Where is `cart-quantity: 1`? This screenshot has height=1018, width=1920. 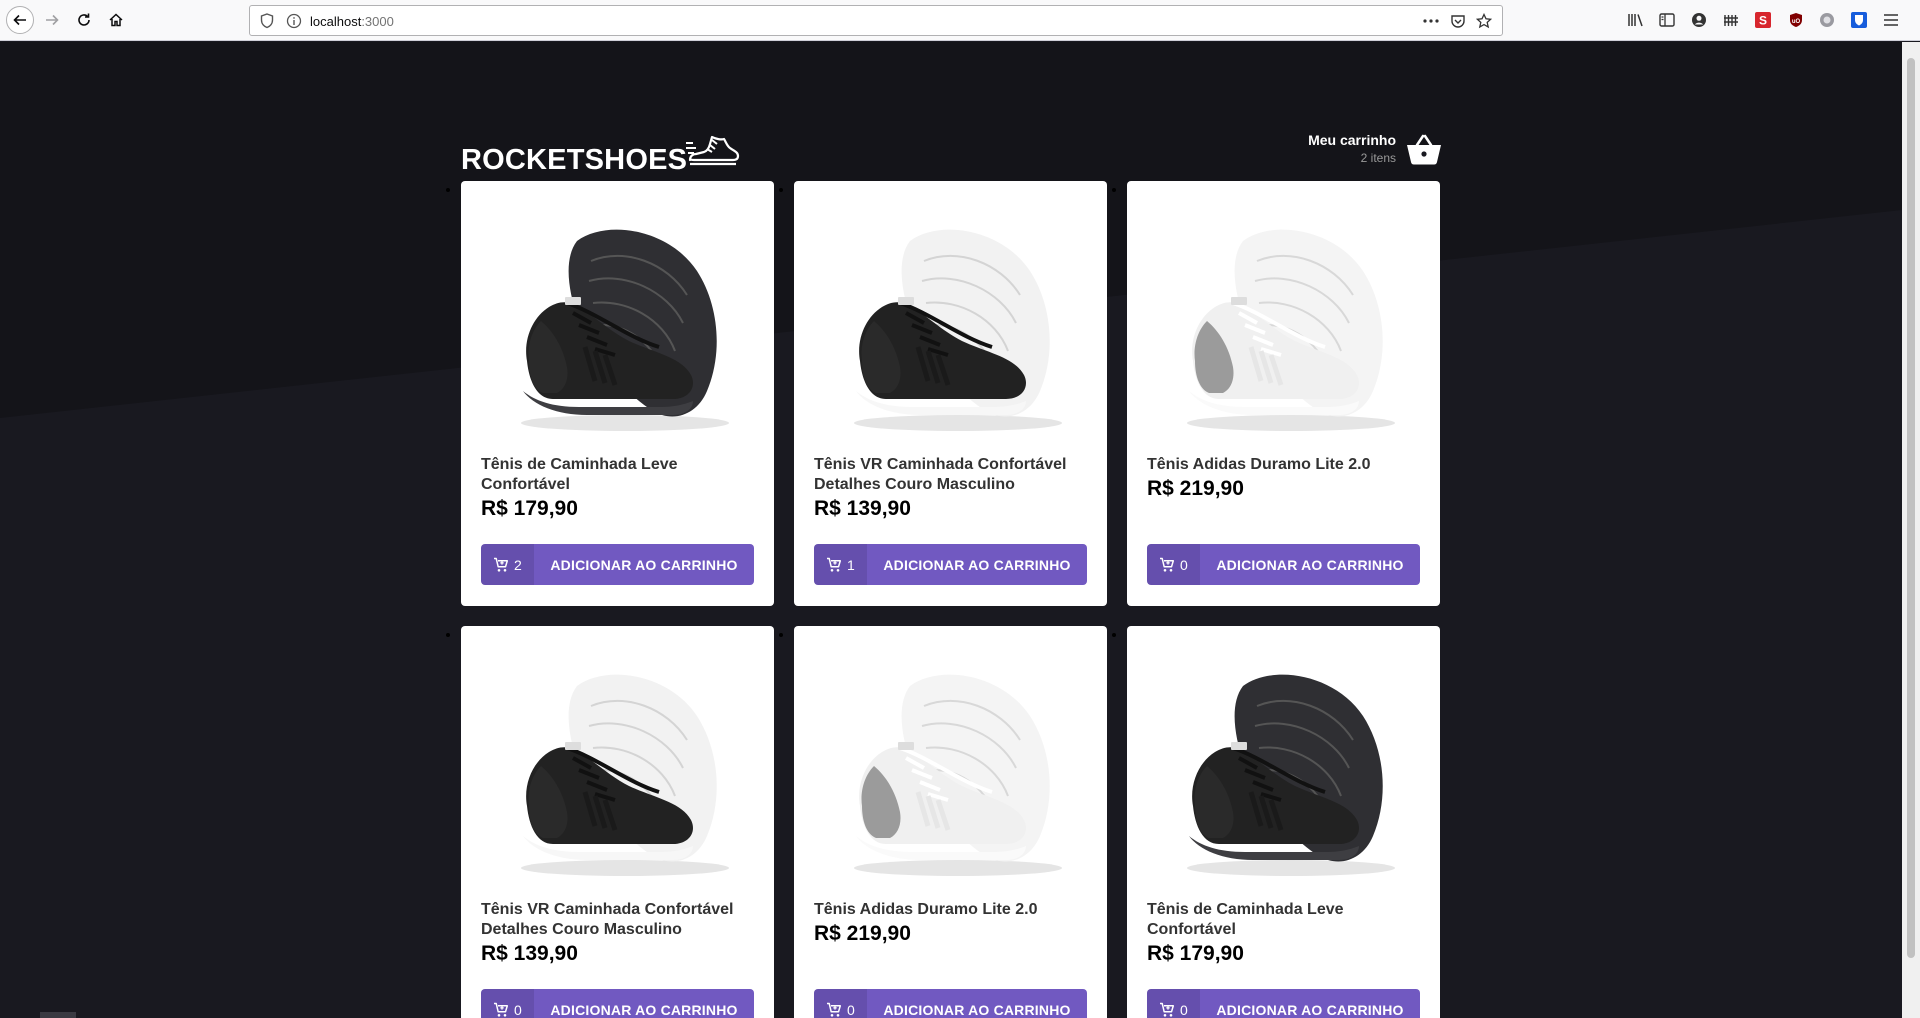
cart-quantity: 1 is located at coordinates (840, 564).